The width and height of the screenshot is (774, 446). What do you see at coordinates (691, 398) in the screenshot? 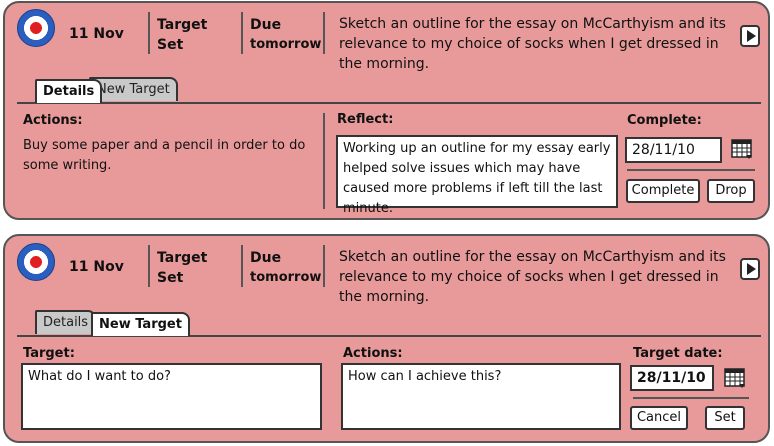
I see `target-date-separator` at bounding box center [691, 398].